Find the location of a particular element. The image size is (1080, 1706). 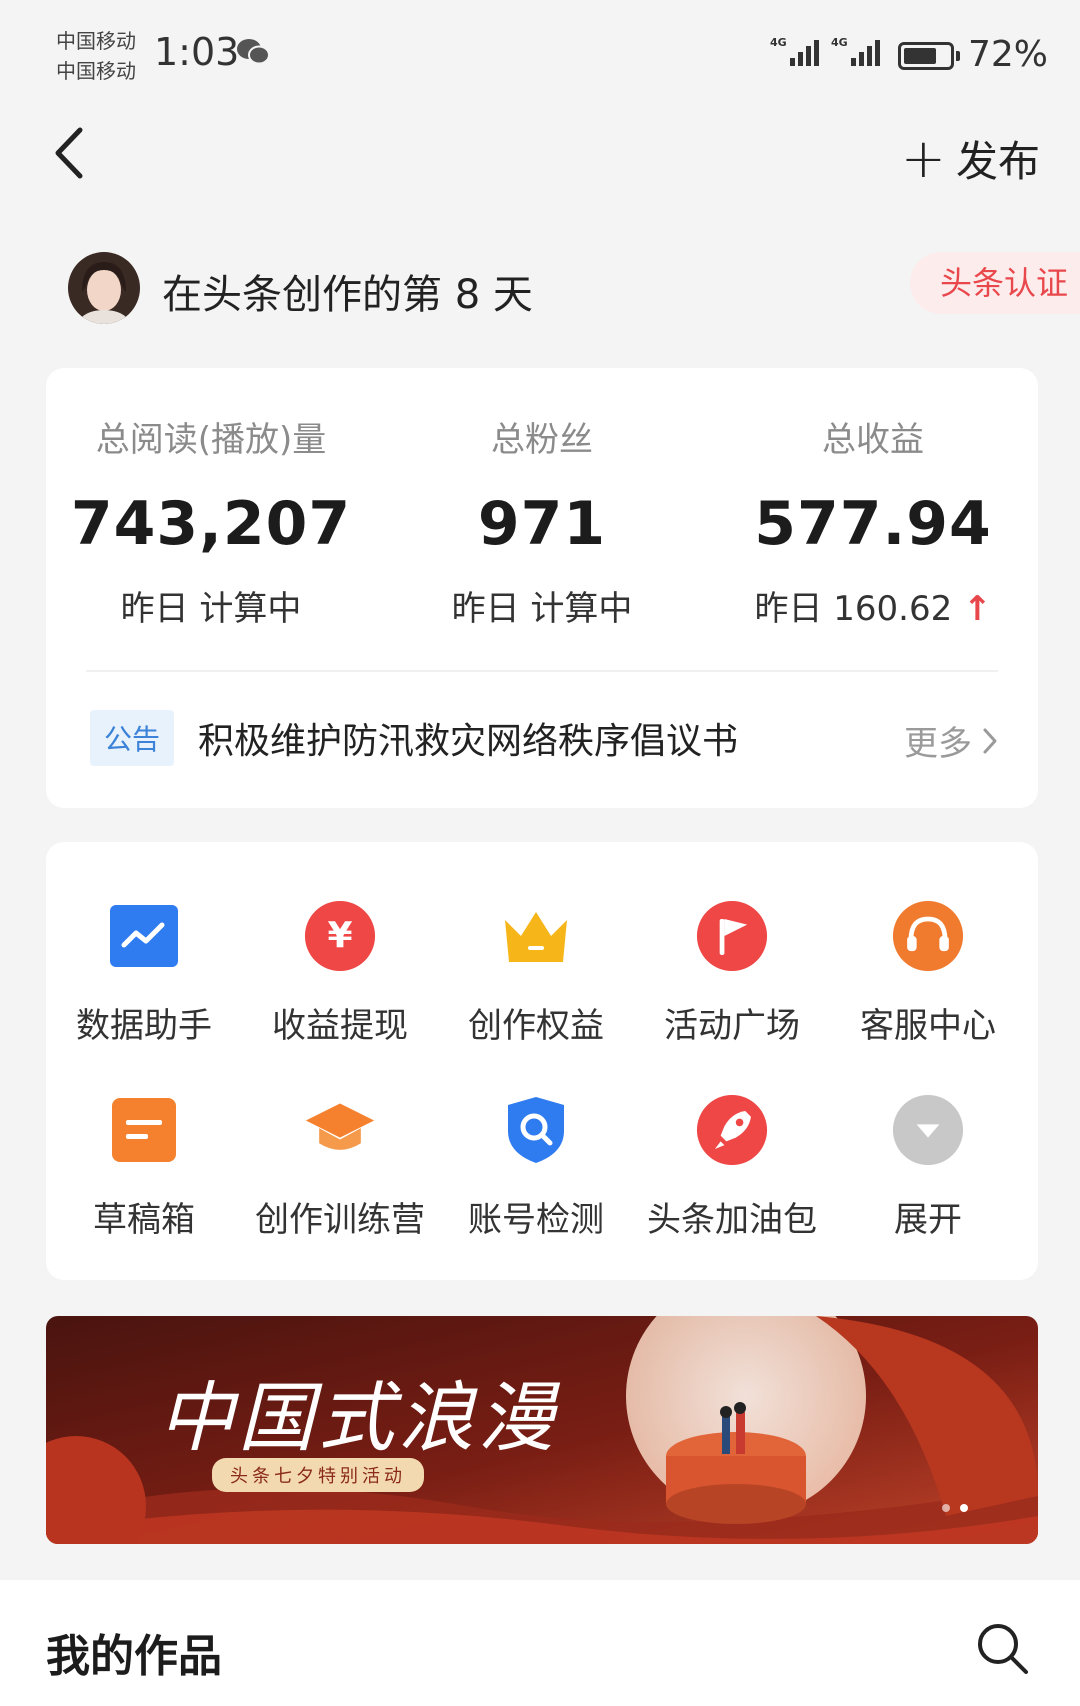

tool-creator-rights: 创作权益 is located at coordinates (536, 973).